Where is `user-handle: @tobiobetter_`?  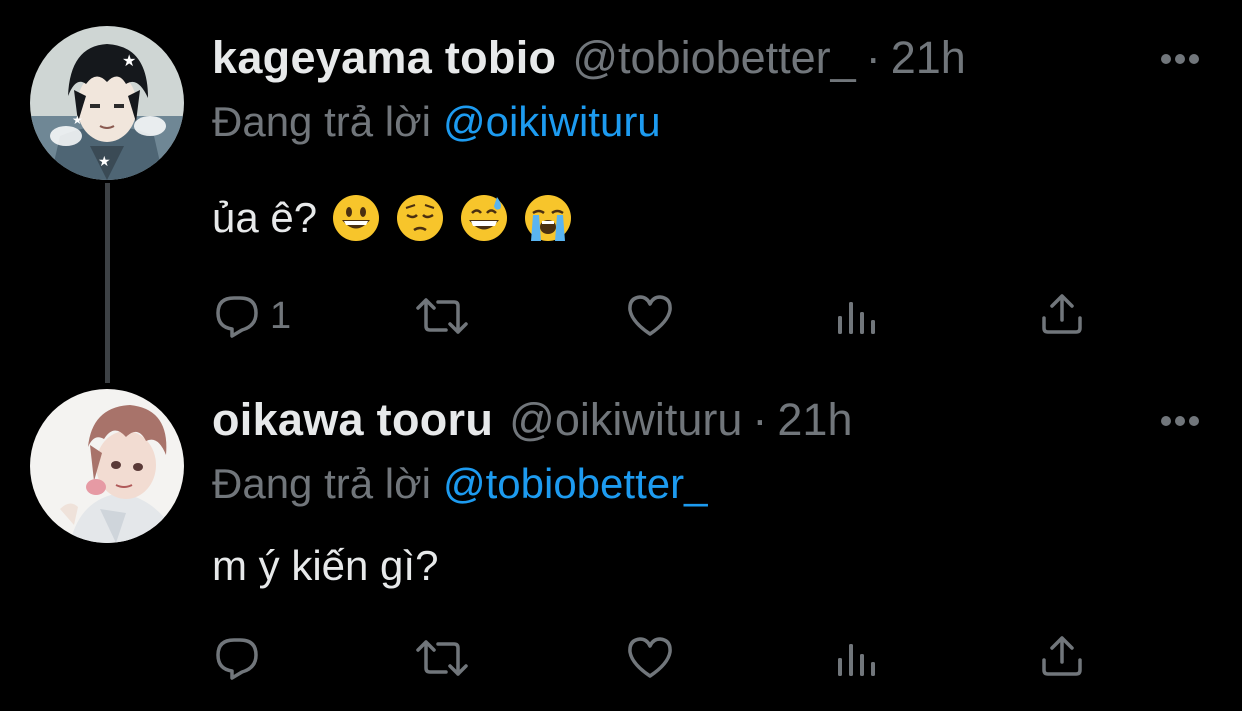 user-handle: @tobiobetter_ is located at coordinates (713, 58).